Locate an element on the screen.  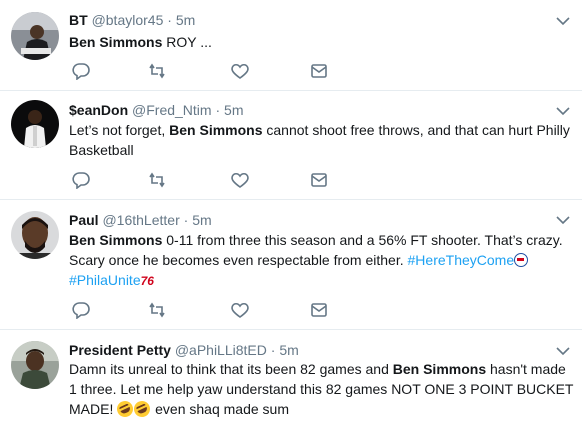
user-handle: @btaylor45 is located at coordinates (128, 20).